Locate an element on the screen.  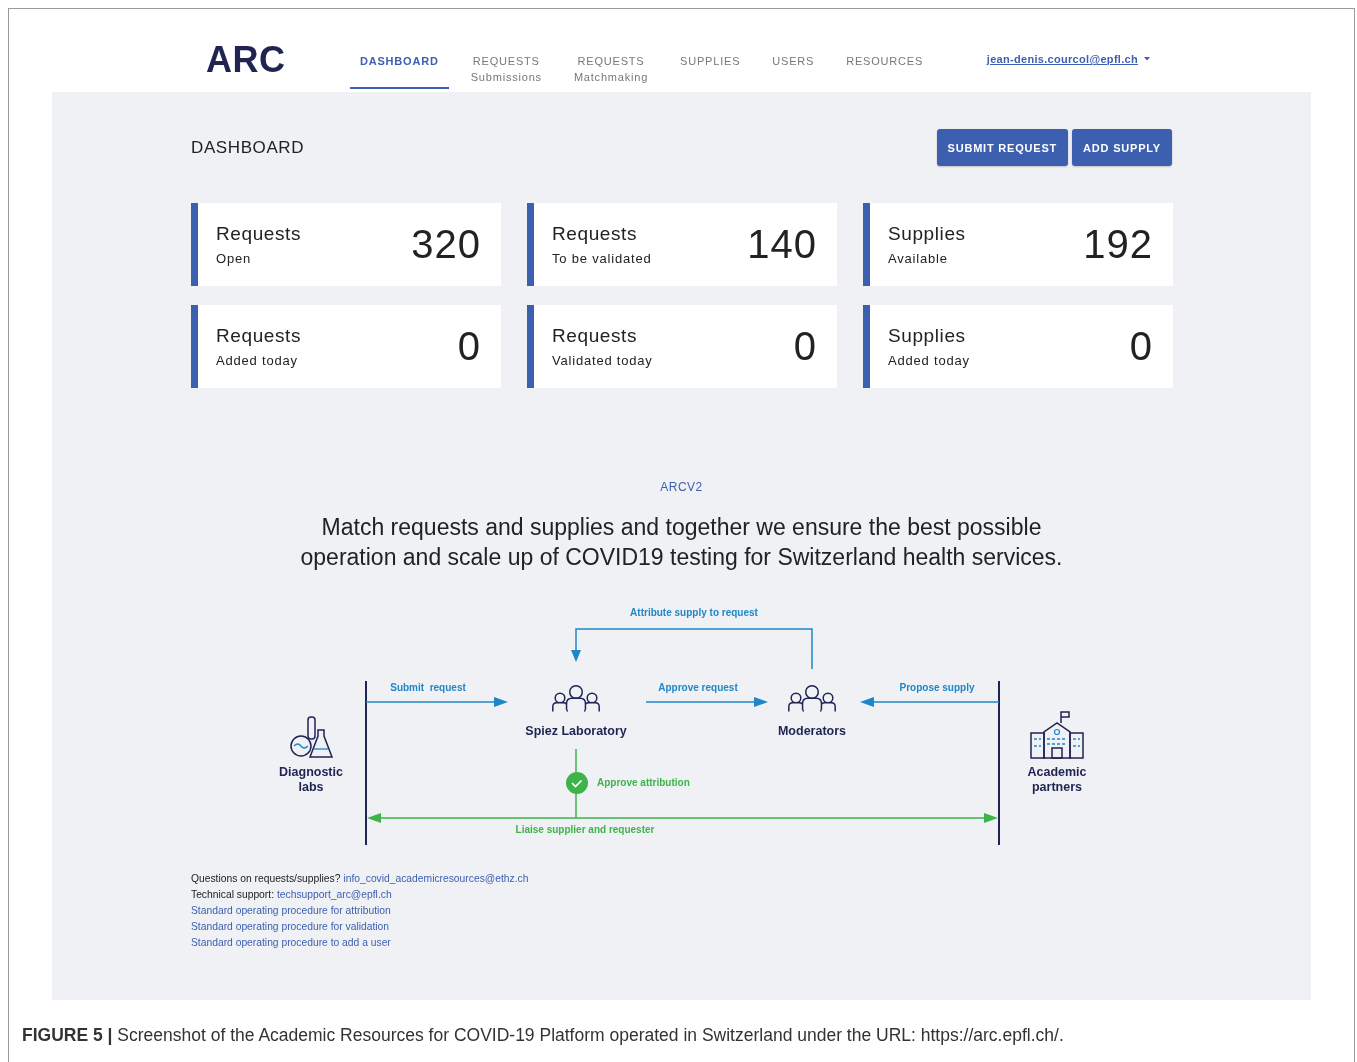
action-button: SUBMIT REQUEST is located at coordinates (1002, 147).